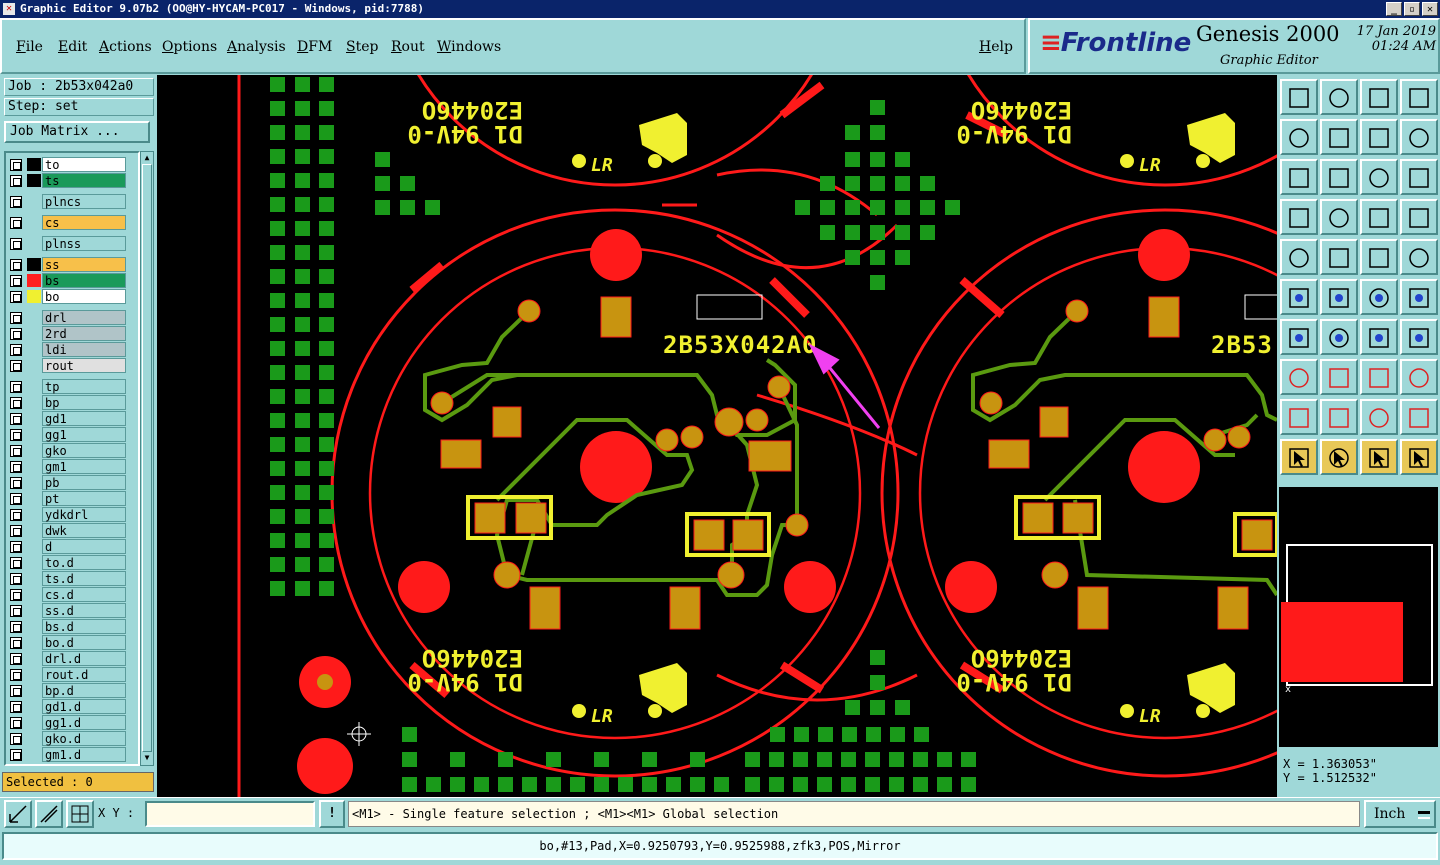 Image resolution: width=1440 pixels, height=865 pixels. Describe the element at coordinates (147, 158) in the screenshot. I see `scroll-up-icon: ▲` at that location.